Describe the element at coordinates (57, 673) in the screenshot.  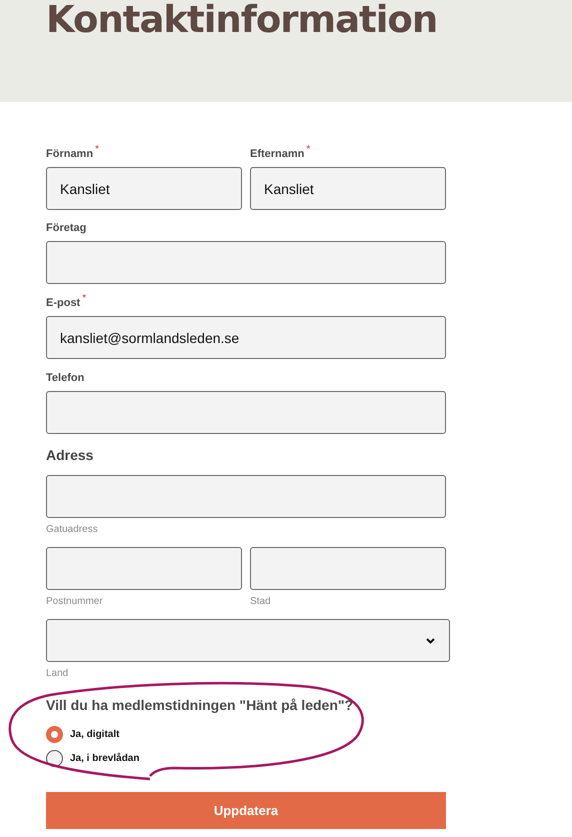
I see `field-caption: Land` at that location.